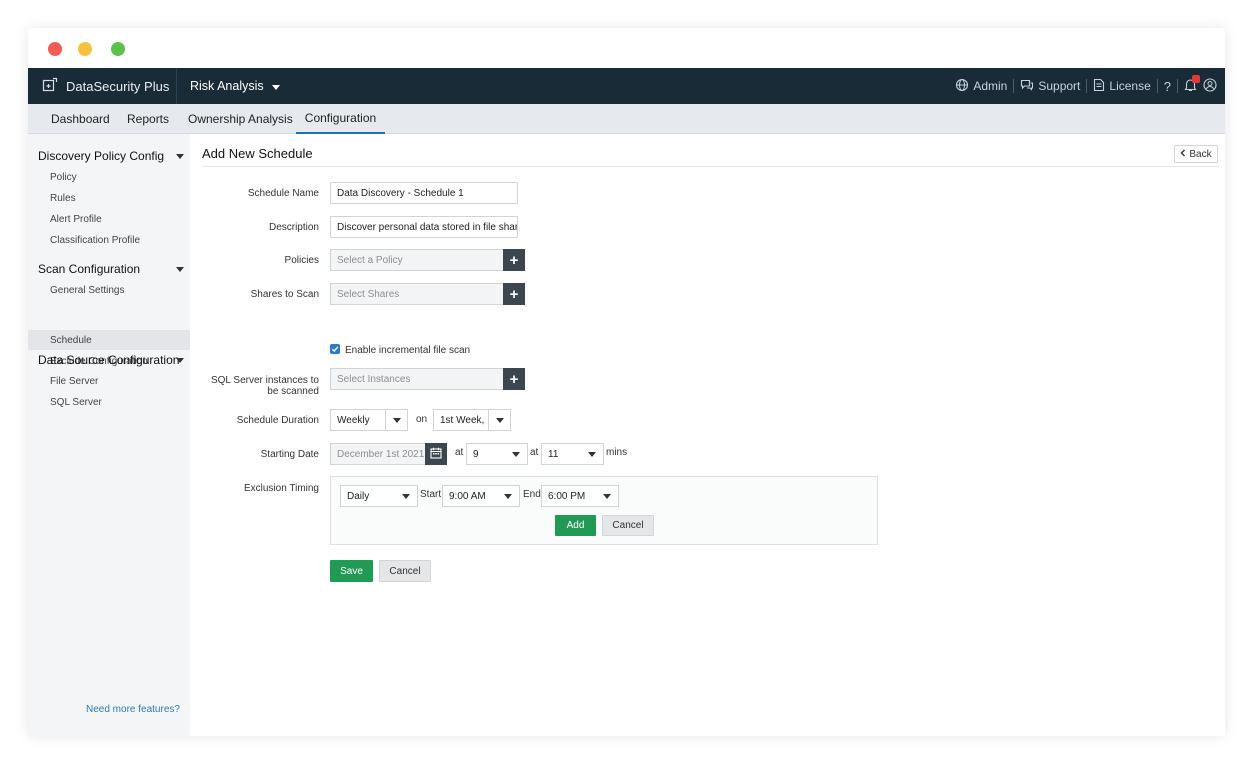 The image size is (1254, 766). I want to click on calendar-icon, so click(436, 454).